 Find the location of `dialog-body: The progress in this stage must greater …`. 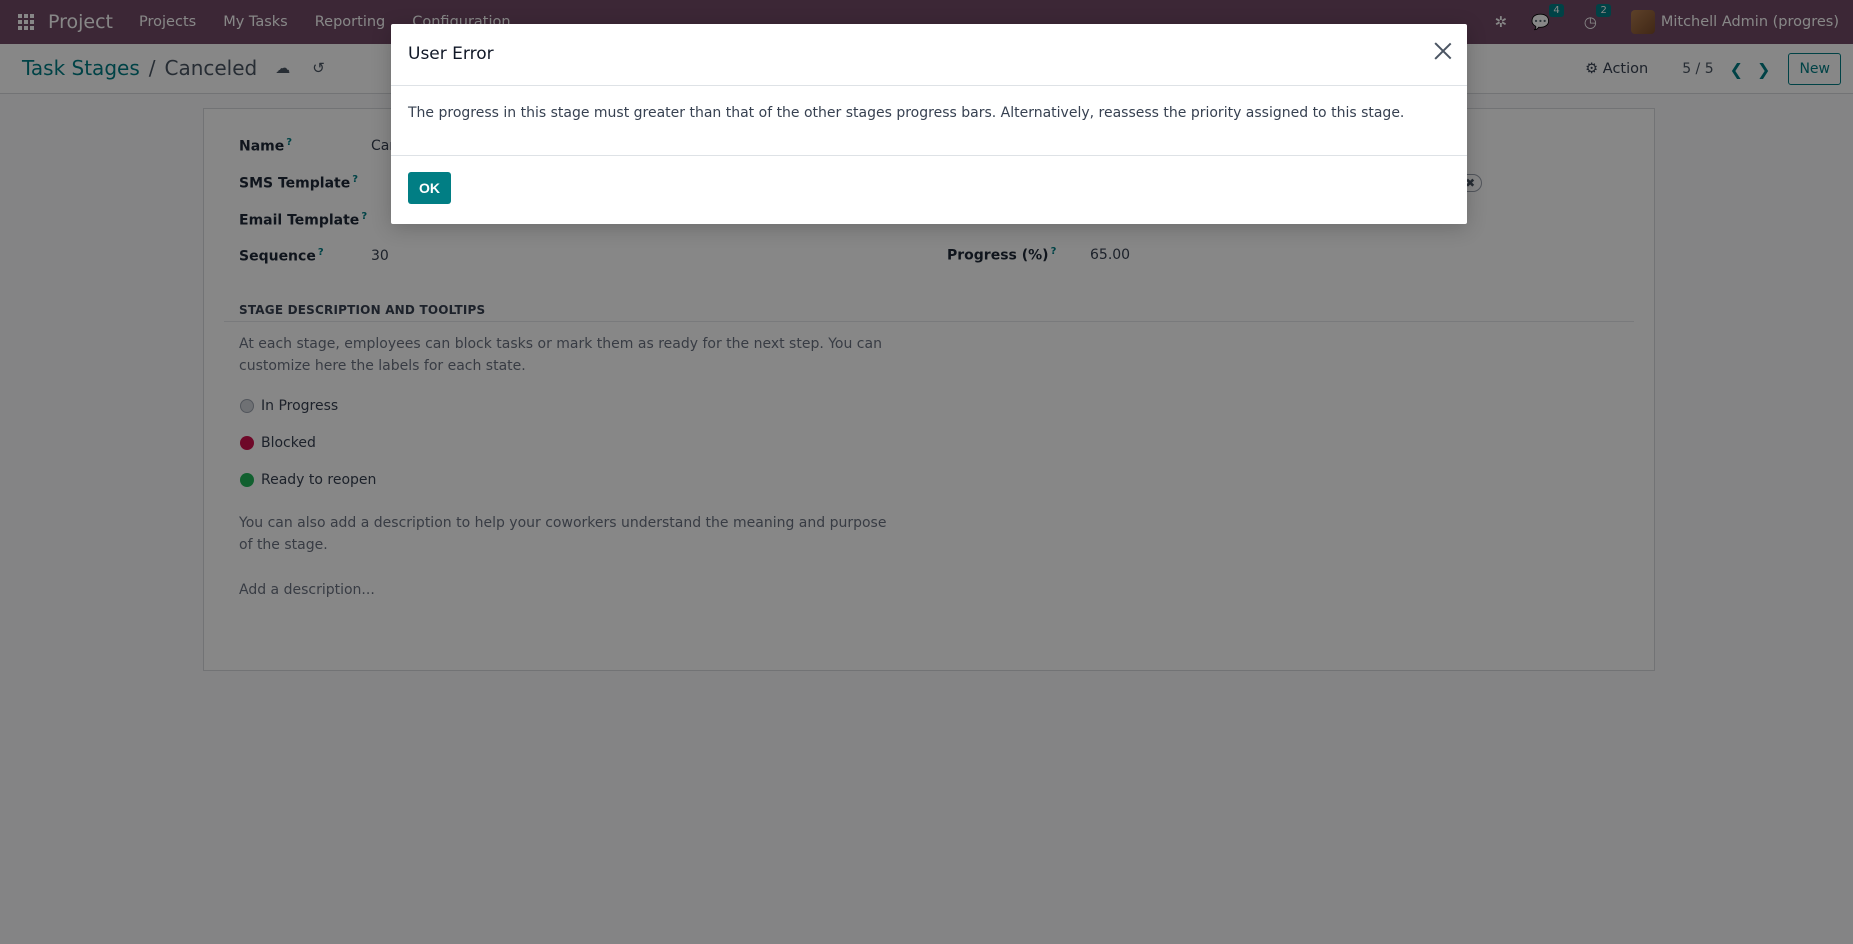

dialog-body: The progress in this stage must greater … is located at coordinates (929, 121).